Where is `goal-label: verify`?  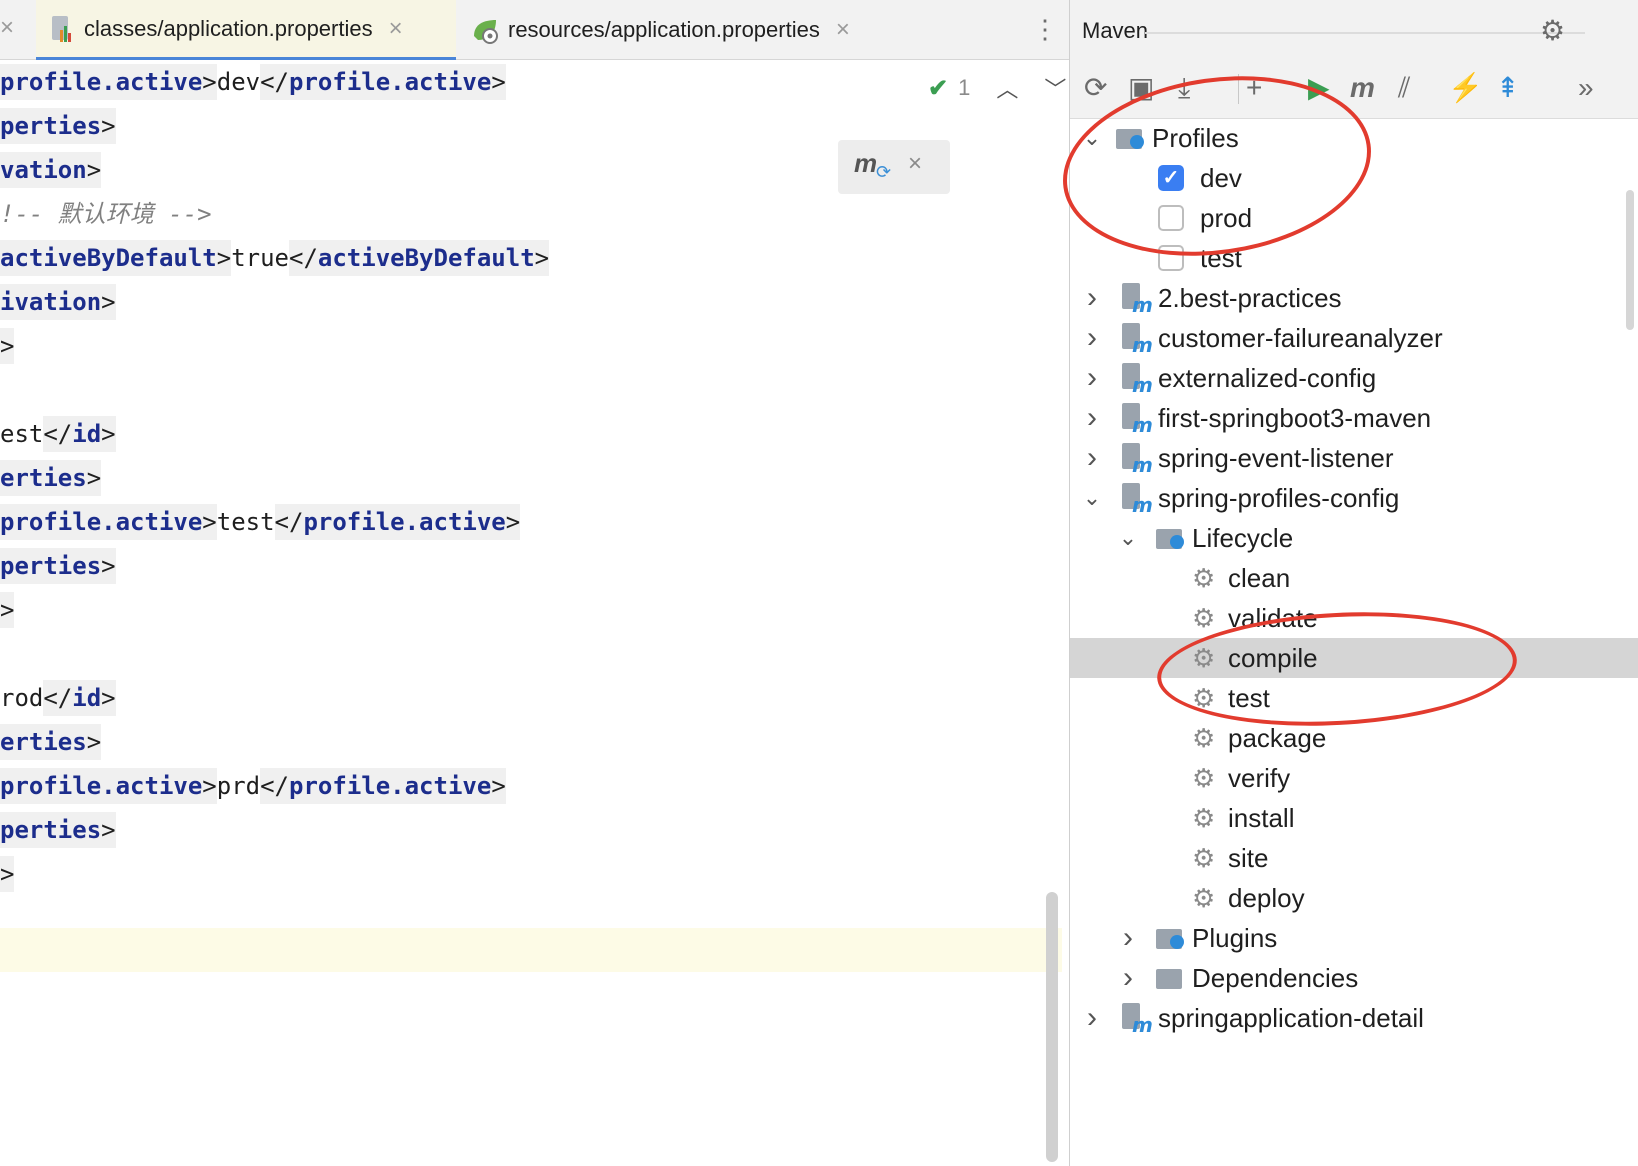 goal-label: verify is located at coordinates (1259, 777).